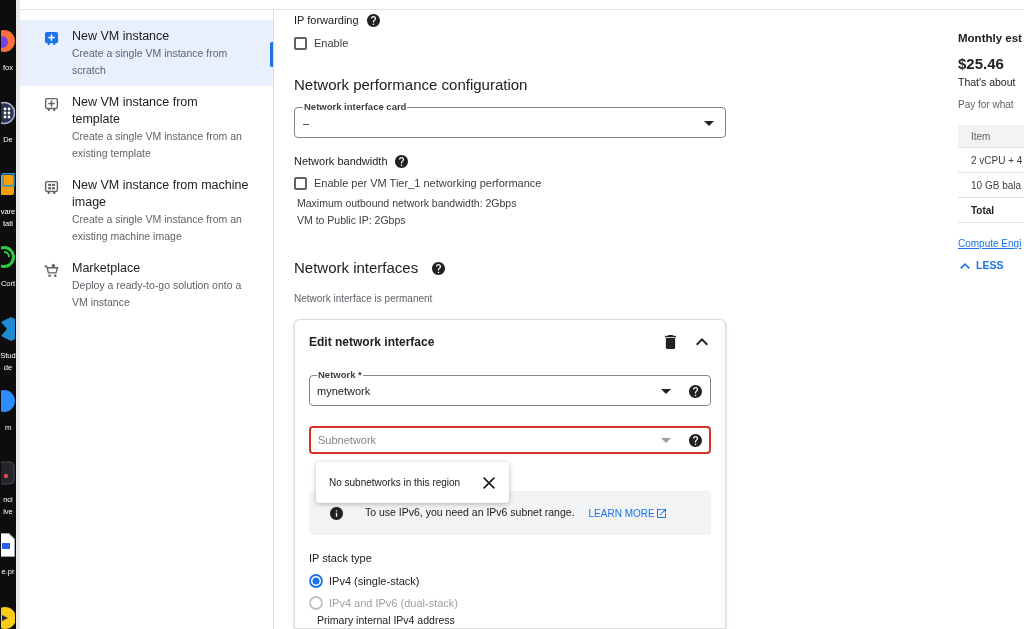 This screenshot has height=629, width=1024. Describe the element at coordinates (8, 113) in the screenshot. I see `dots-icon` at that location.